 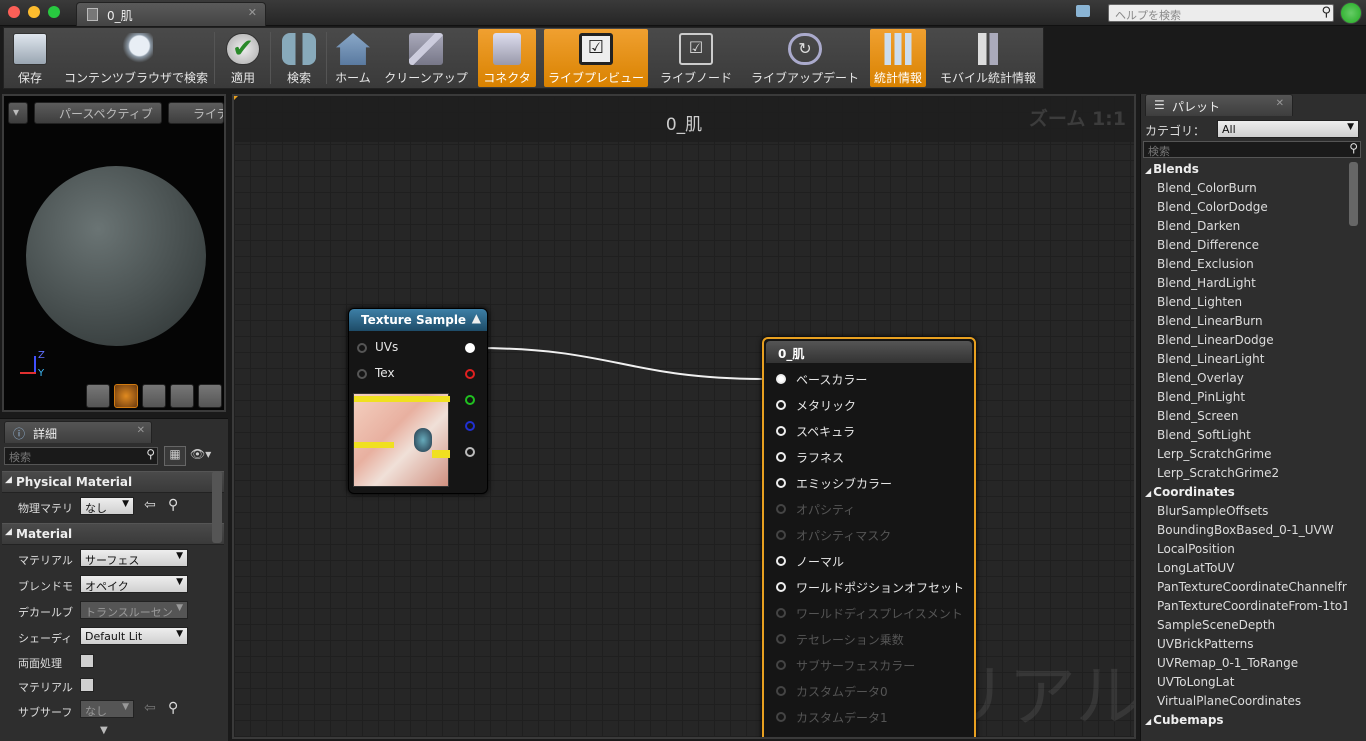 What do you see at coordinates (98, 113) in the screenshot?
I see `perspective-button: パースペクティブ` at bounding box center [98, 113].